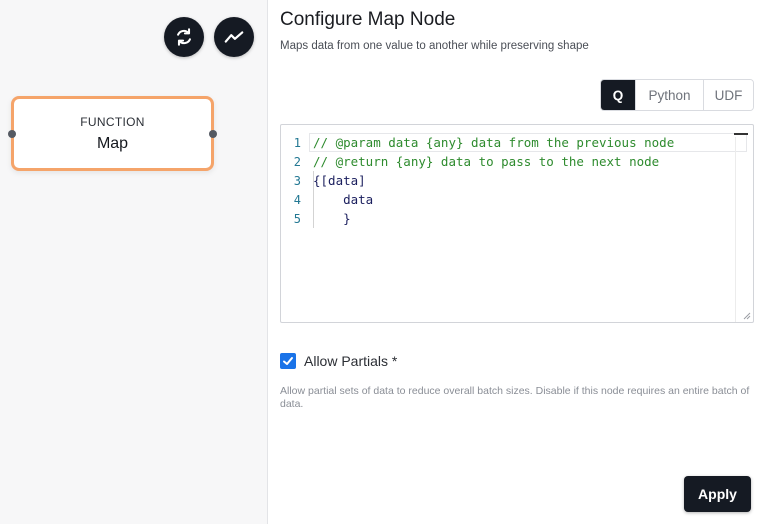  Describe the element at coordinates (332, 218) in the screenshot. I see `code-text: }` at that location.